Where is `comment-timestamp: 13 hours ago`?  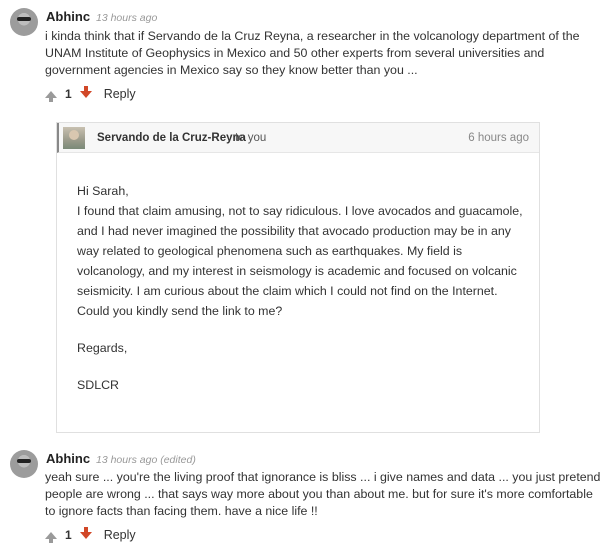 comment-timestamp: 13 hours ago is located at coordinates (126, 18).